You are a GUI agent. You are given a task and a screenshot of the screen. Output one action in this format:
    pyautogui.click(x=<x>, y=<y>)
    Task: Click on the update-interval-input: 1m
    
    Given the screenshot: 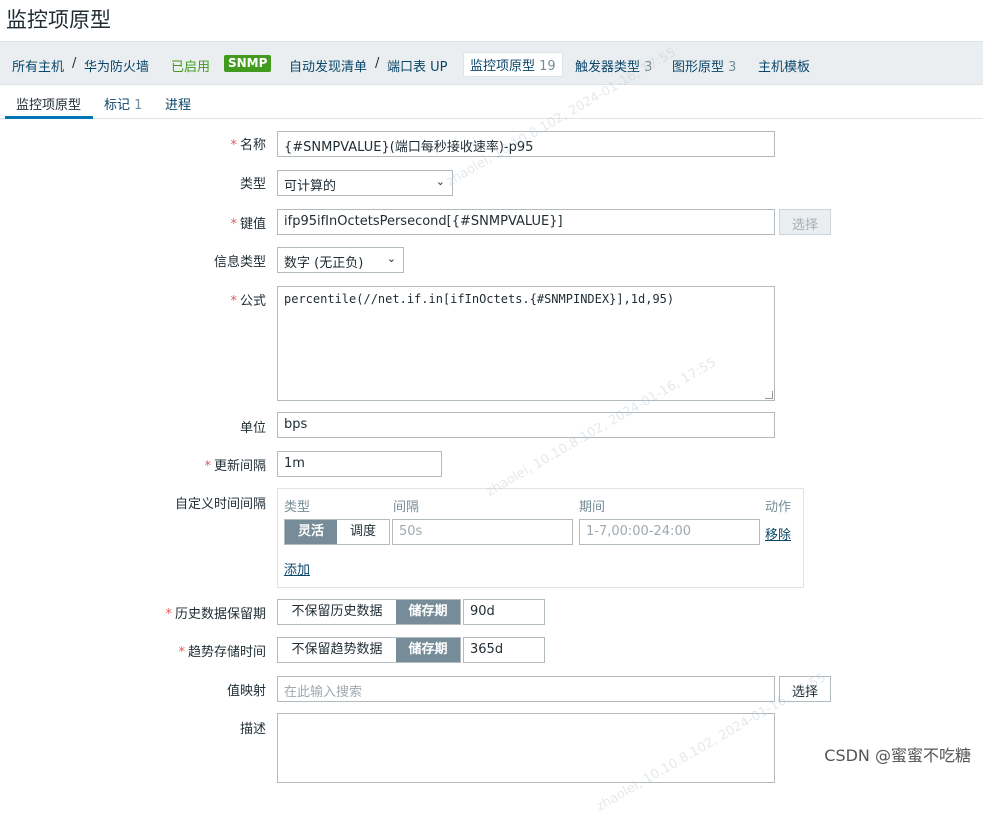 What is the action you would take?
    pyautogui.click(x=359, y=464)
    